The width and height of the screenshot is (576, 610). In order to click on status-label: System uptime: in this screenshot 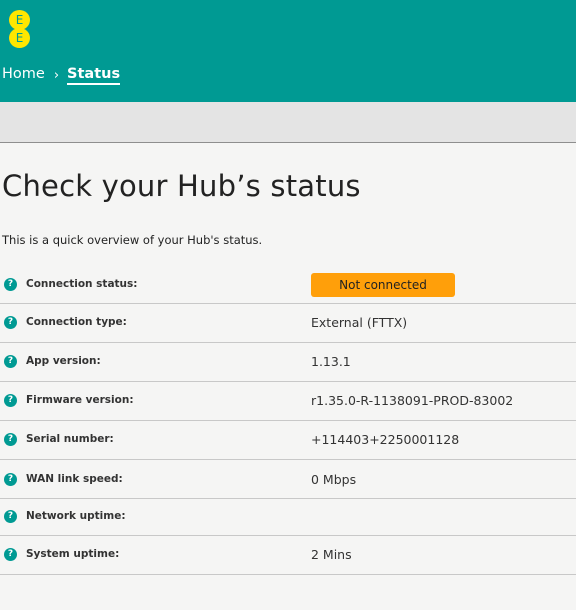, I will do `click(73, 554)`.